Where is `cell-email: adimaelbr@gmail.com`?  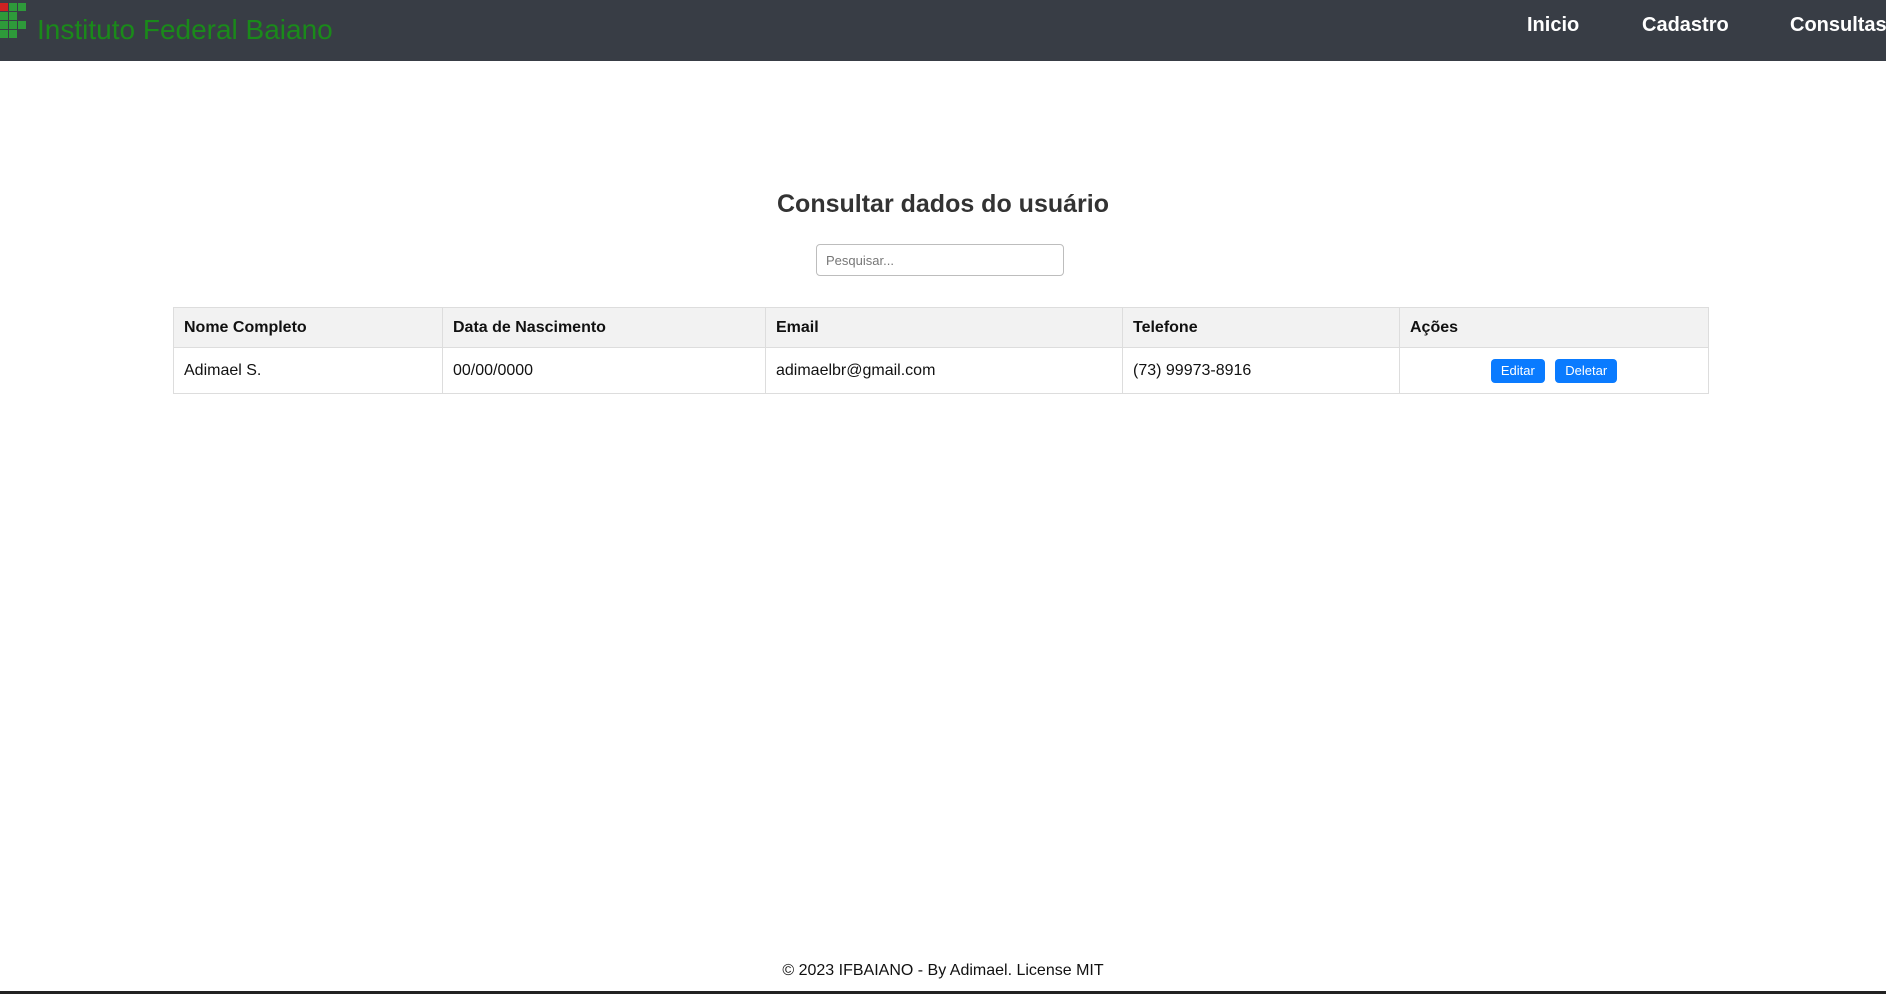 cell-email: adimaelbr@gmail.com is located at coordinates (944, 370).